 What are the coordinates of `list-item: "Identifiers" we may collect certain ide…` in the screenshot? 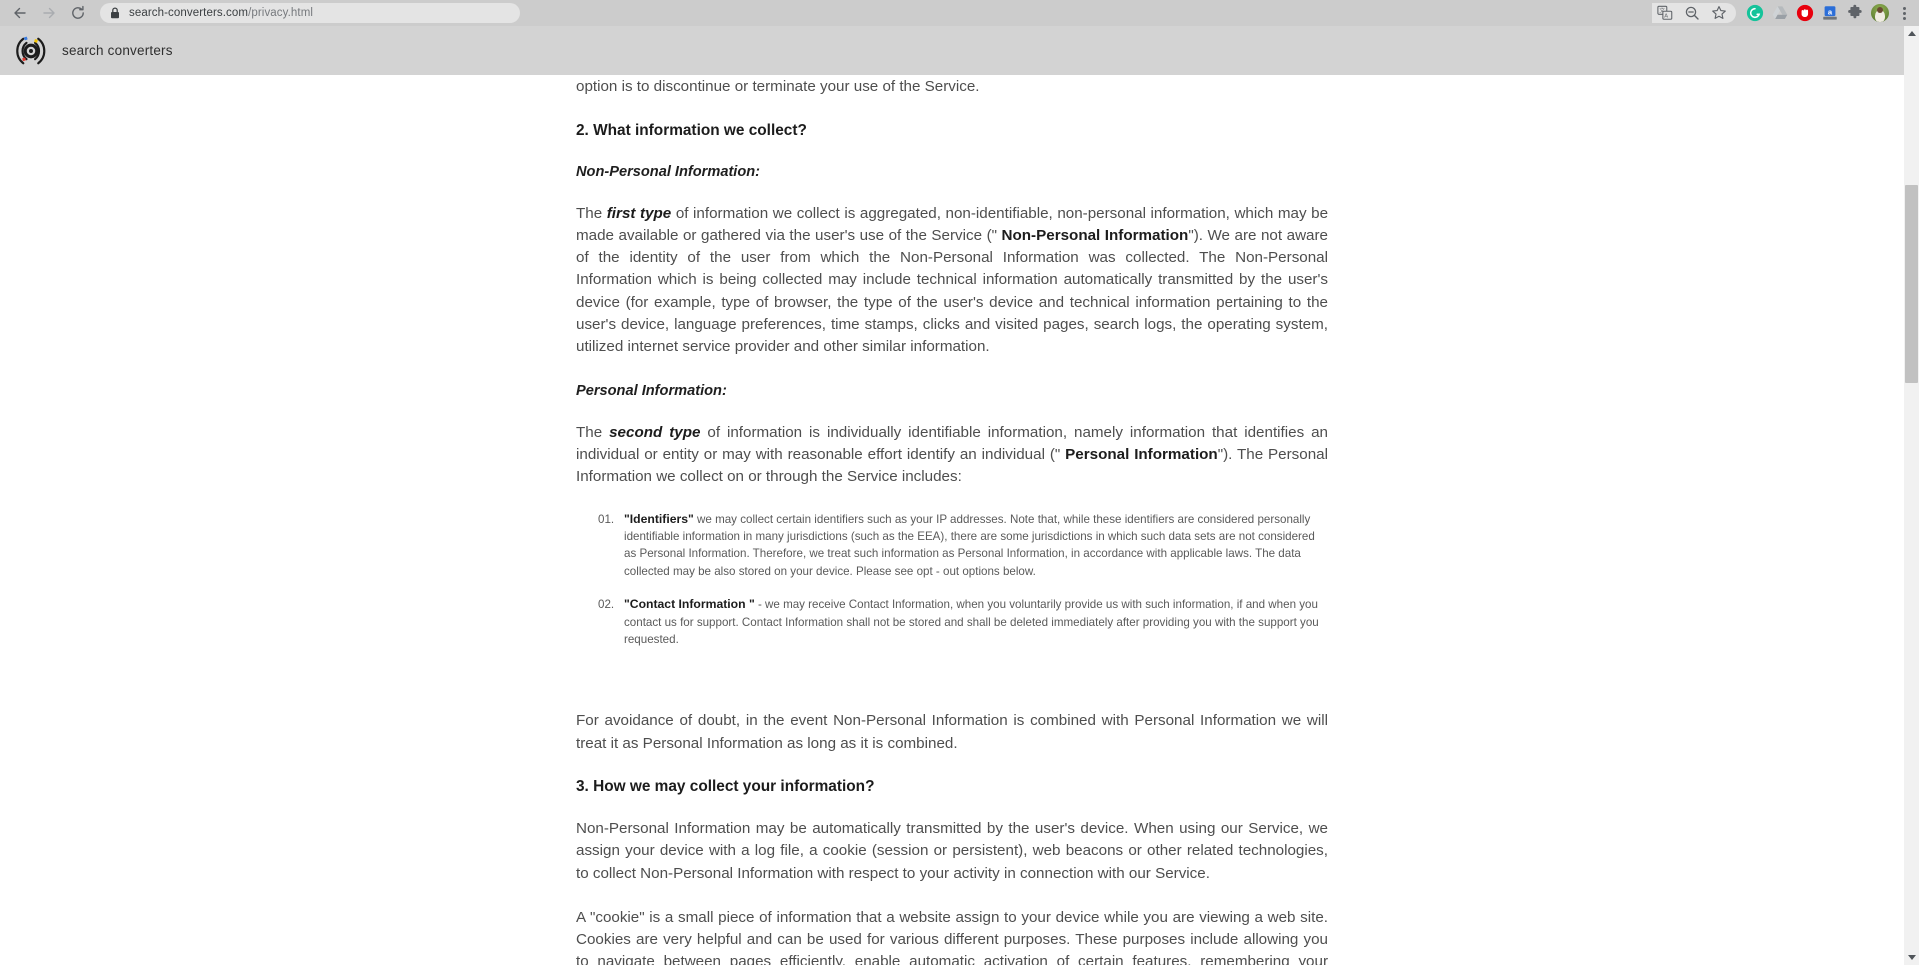 It's located at (963, 546).